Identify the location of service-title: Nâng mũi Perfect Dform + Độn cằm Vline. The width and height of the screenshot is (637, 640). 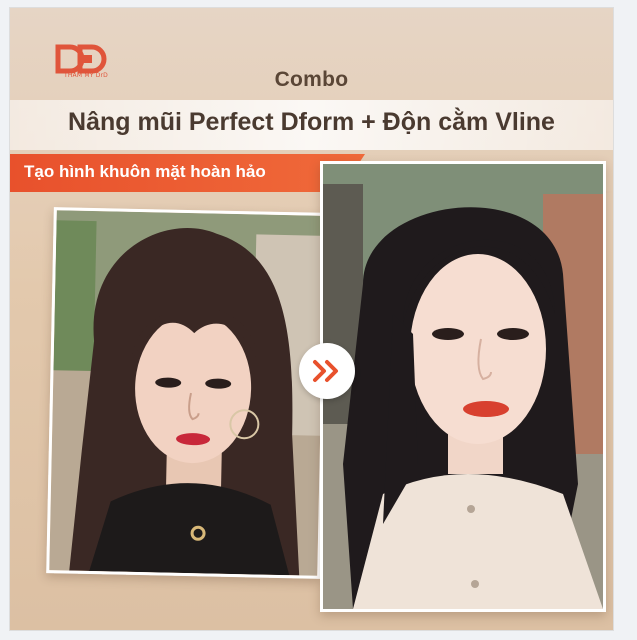
(311, 122).